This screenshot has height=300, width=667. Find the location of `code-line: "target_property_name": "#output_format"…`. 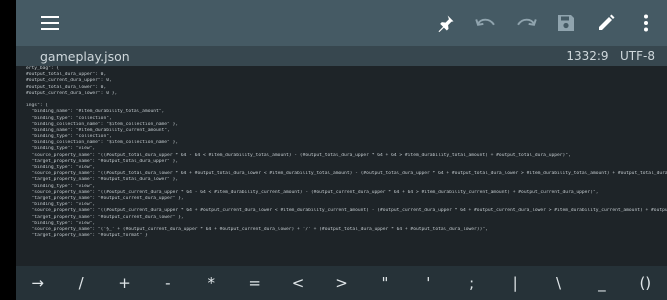

code-line: "target_property_name": "#output_format"… is located at coordinates (87, 236).